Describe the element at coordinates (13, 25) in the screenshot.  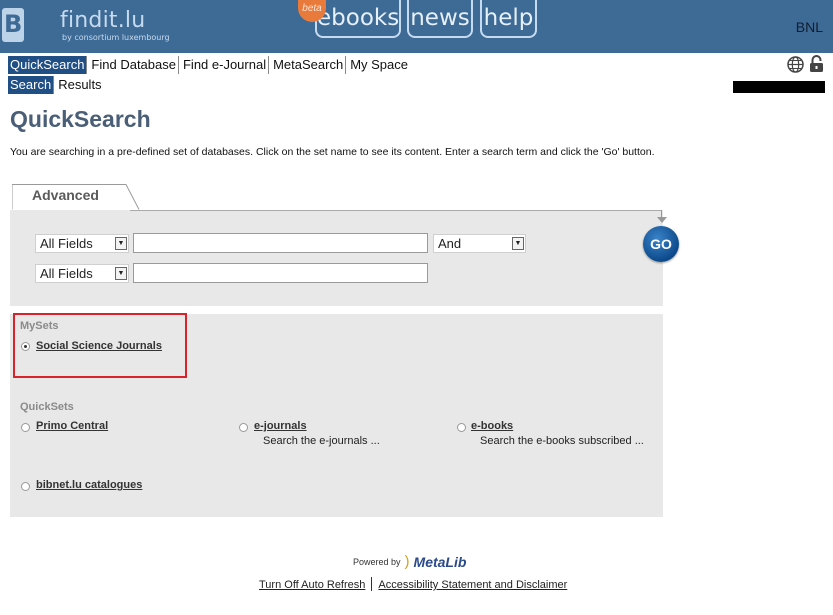
I see `bibnet-logo: B` at that location.